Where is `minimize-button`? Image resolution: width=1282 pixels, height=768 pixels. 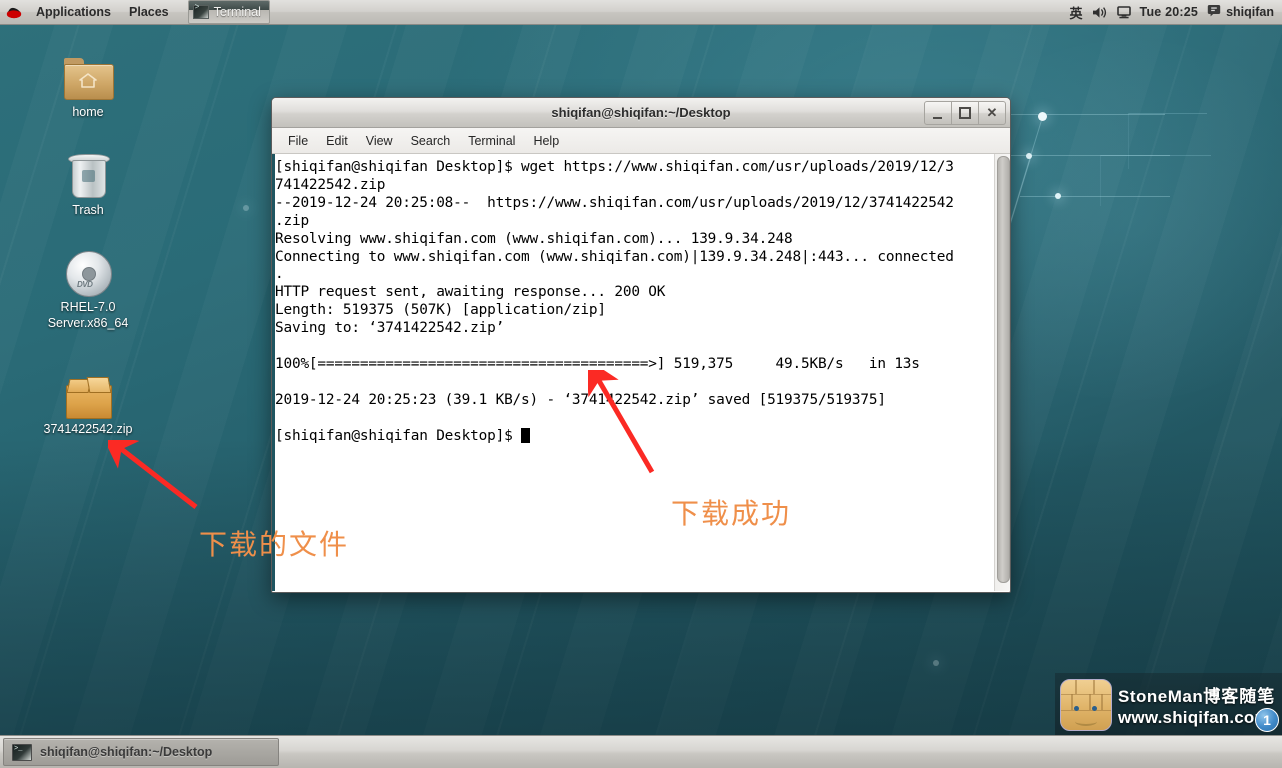 minimize-button is located at coordinates (938, 113).